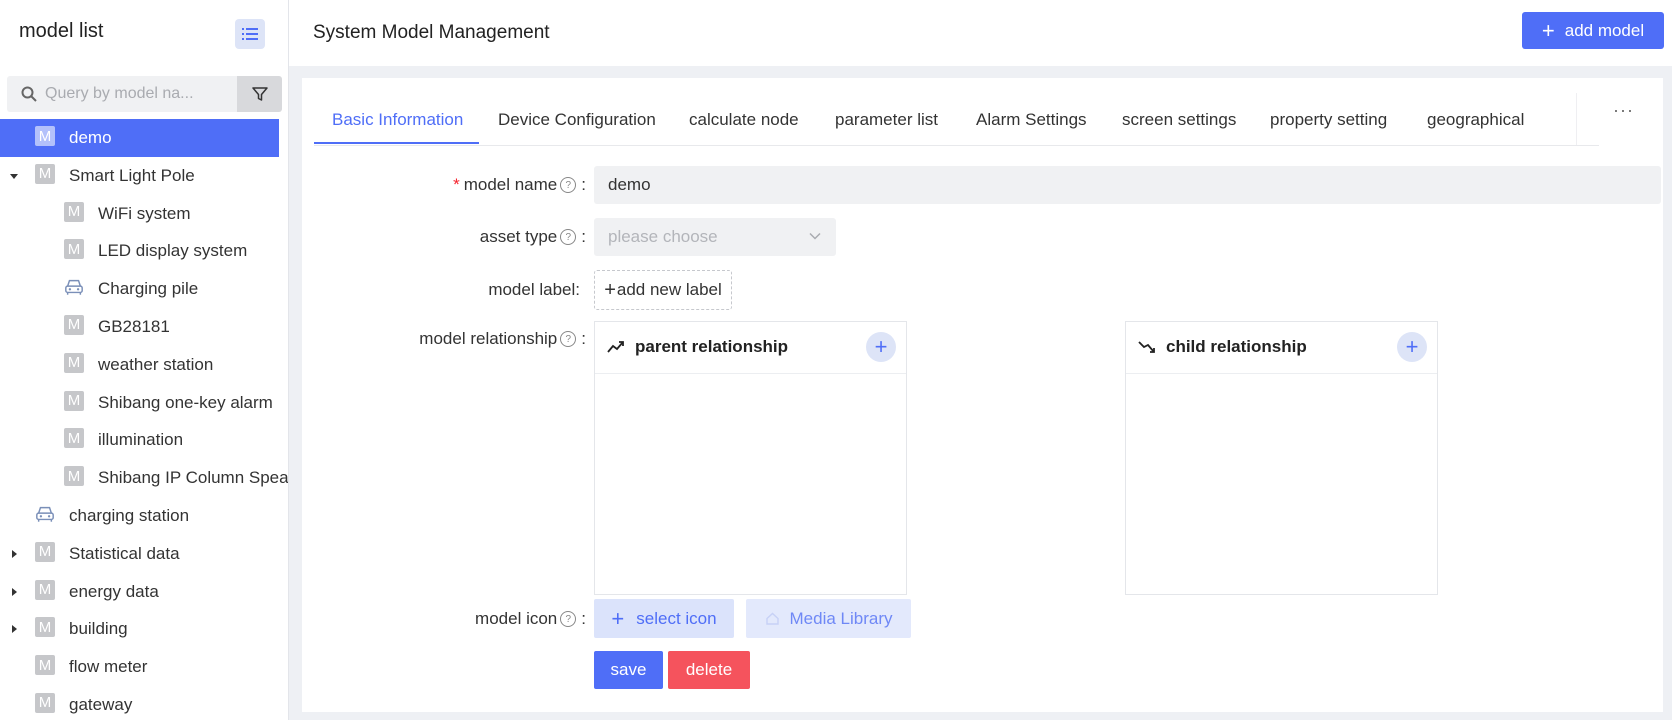 The height and width of the screenshot is (720, 1672). I want to click on tab-calculate-node: calculate node, so click(744, 120).